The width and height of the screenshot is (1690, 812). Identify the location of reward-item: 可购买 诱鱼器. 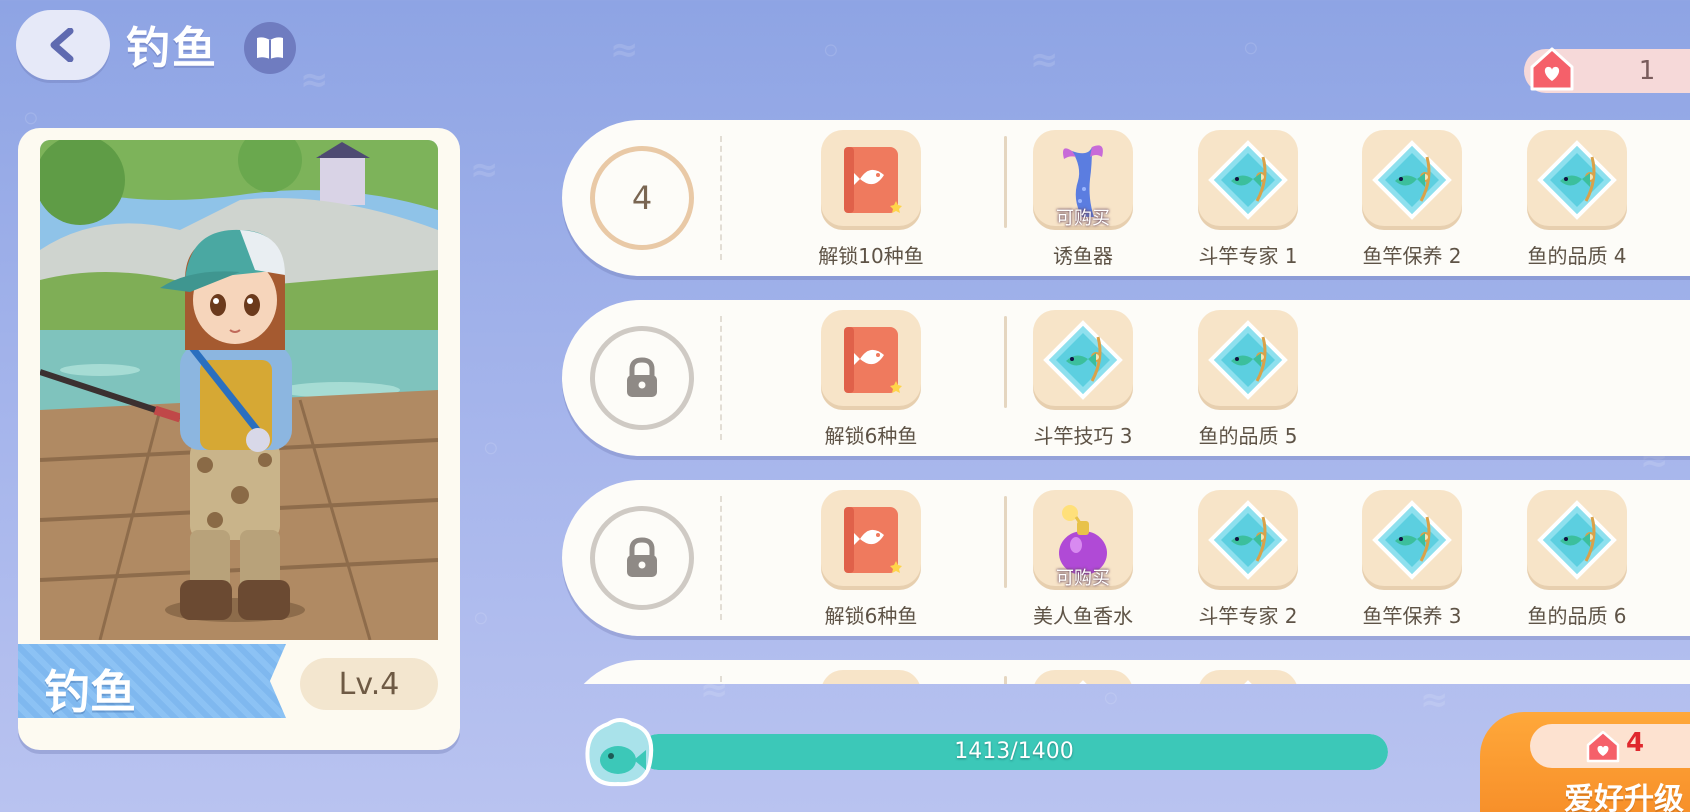
(1083, 200).